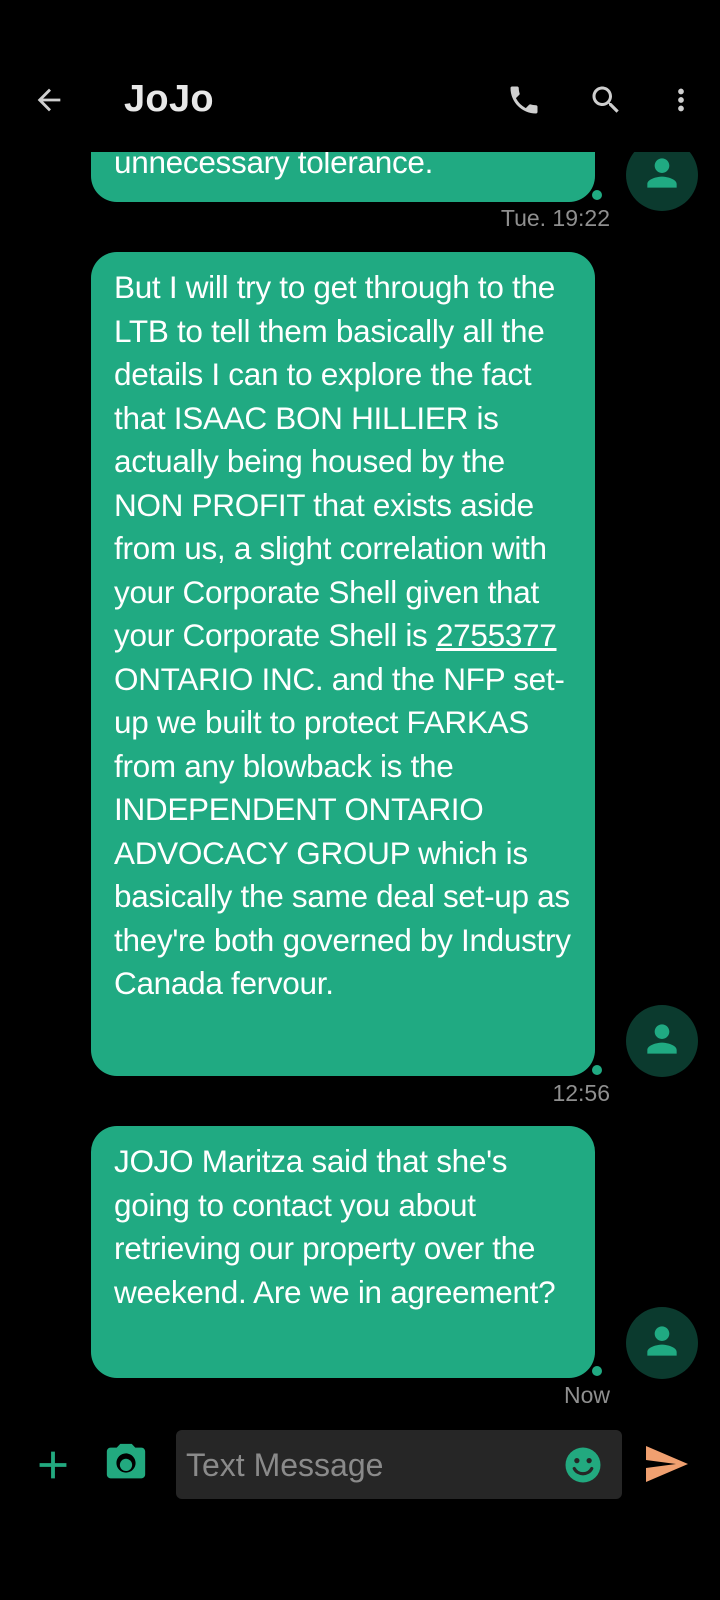  I want to click on message-timestamp: 12:56, so click(581, 1093).